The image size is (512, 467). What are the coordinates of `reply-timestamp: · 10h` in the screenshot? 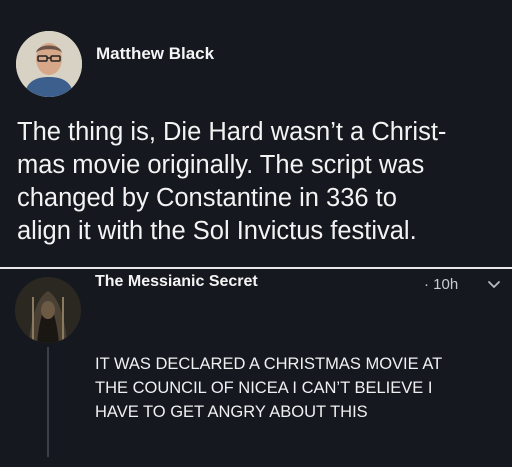 It's located at (441, 284).